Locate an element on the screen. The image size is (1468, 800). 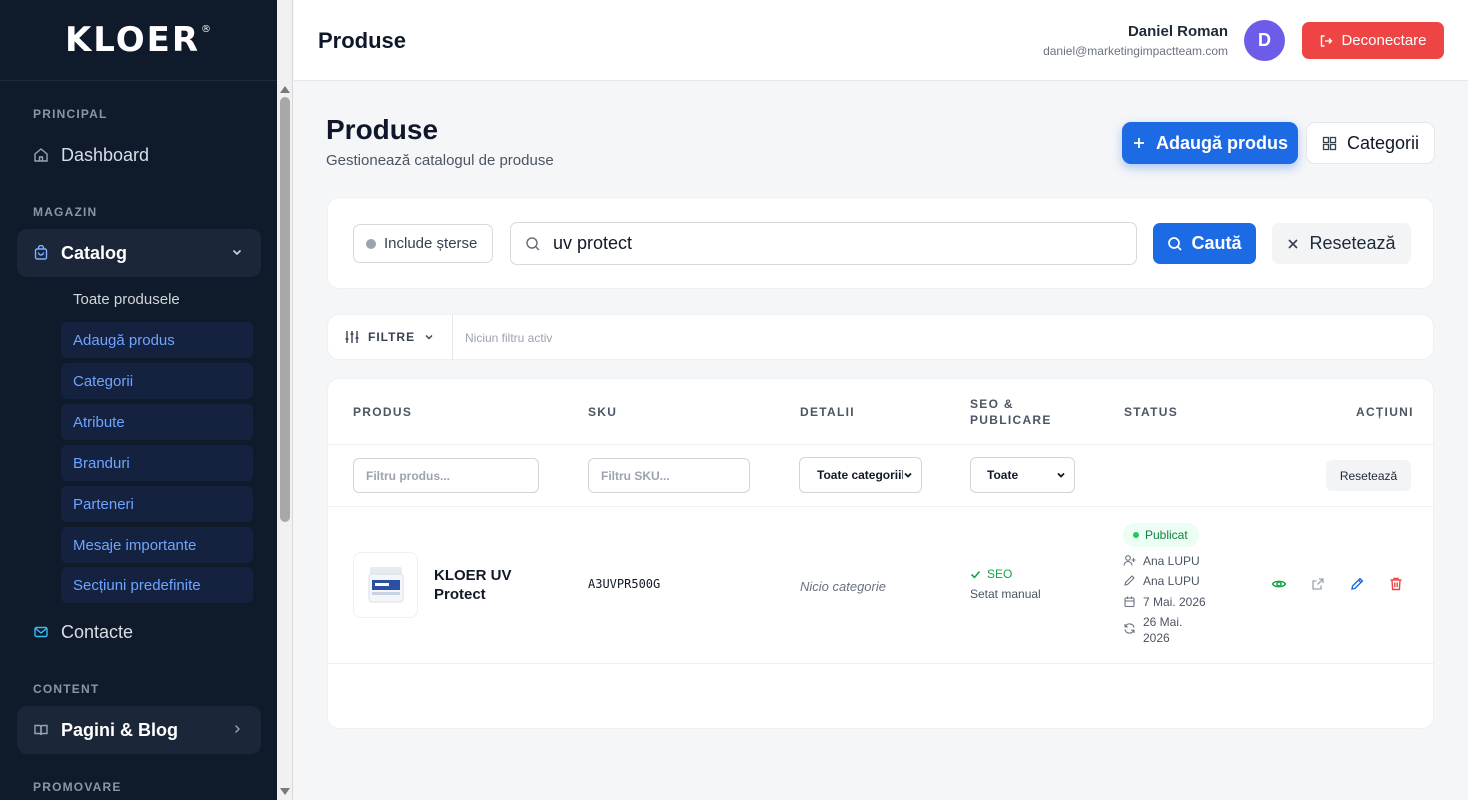
page-title: Produse is located at coordinates (382, 129).